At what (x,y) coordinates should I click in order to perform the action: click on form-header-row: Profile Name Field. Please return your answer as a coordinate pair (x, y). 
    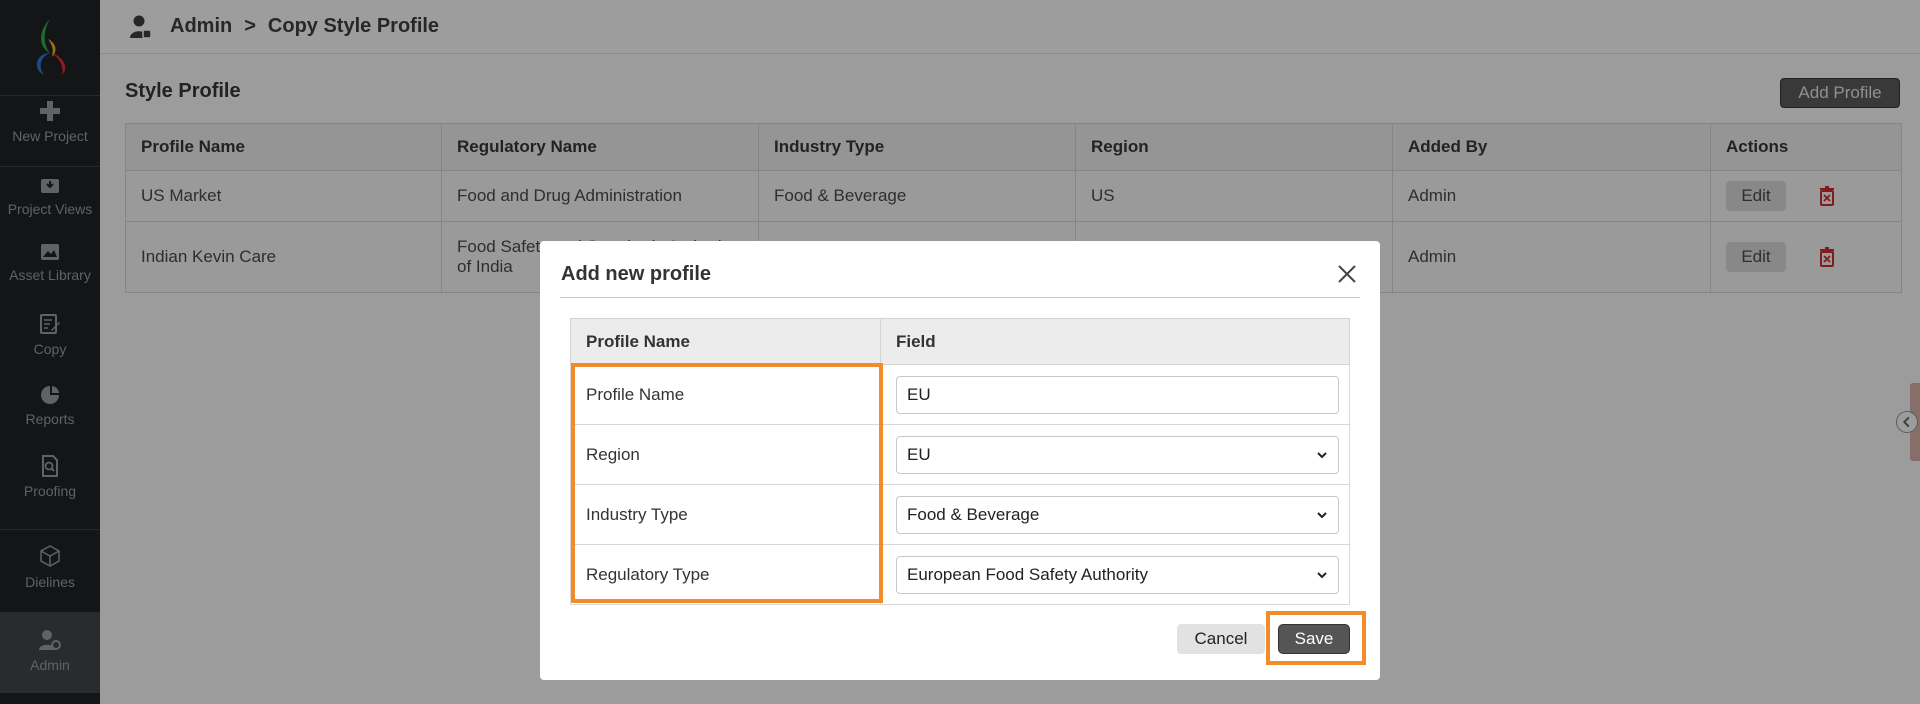
    Looking at the image, I should click on (960, 341).